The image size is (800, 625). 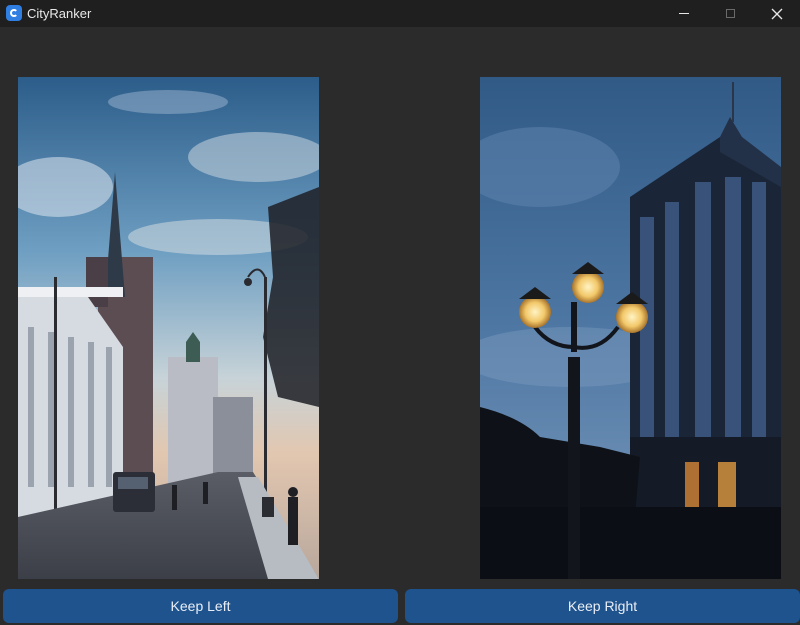 What do you see at coordinates (200, 606) in the screenshot?
I see `keep-left-button: Keep Left` at bounding box center [200, 606].